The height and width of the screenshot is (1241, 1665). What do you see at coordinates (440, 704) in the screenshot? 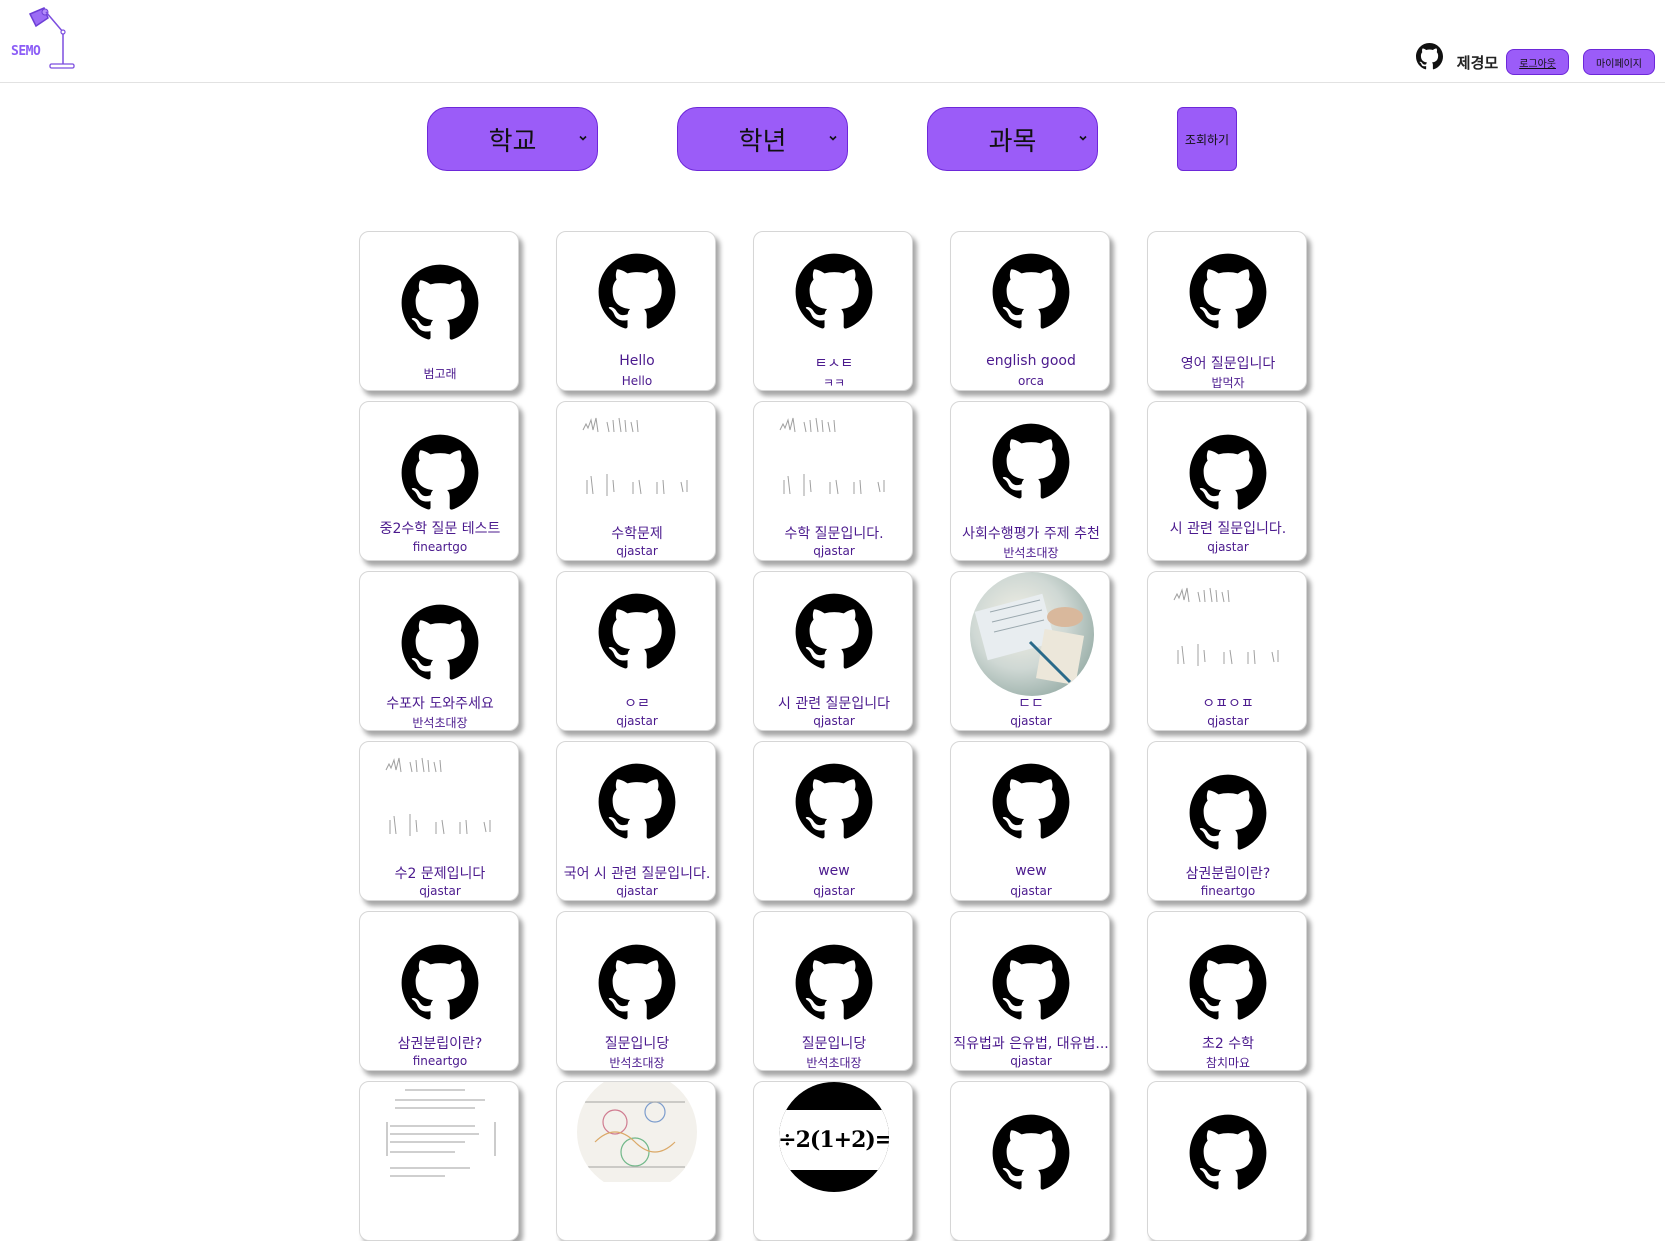
I see `card-title: 수포자 도와주세요` at bounding box center [440, 704].